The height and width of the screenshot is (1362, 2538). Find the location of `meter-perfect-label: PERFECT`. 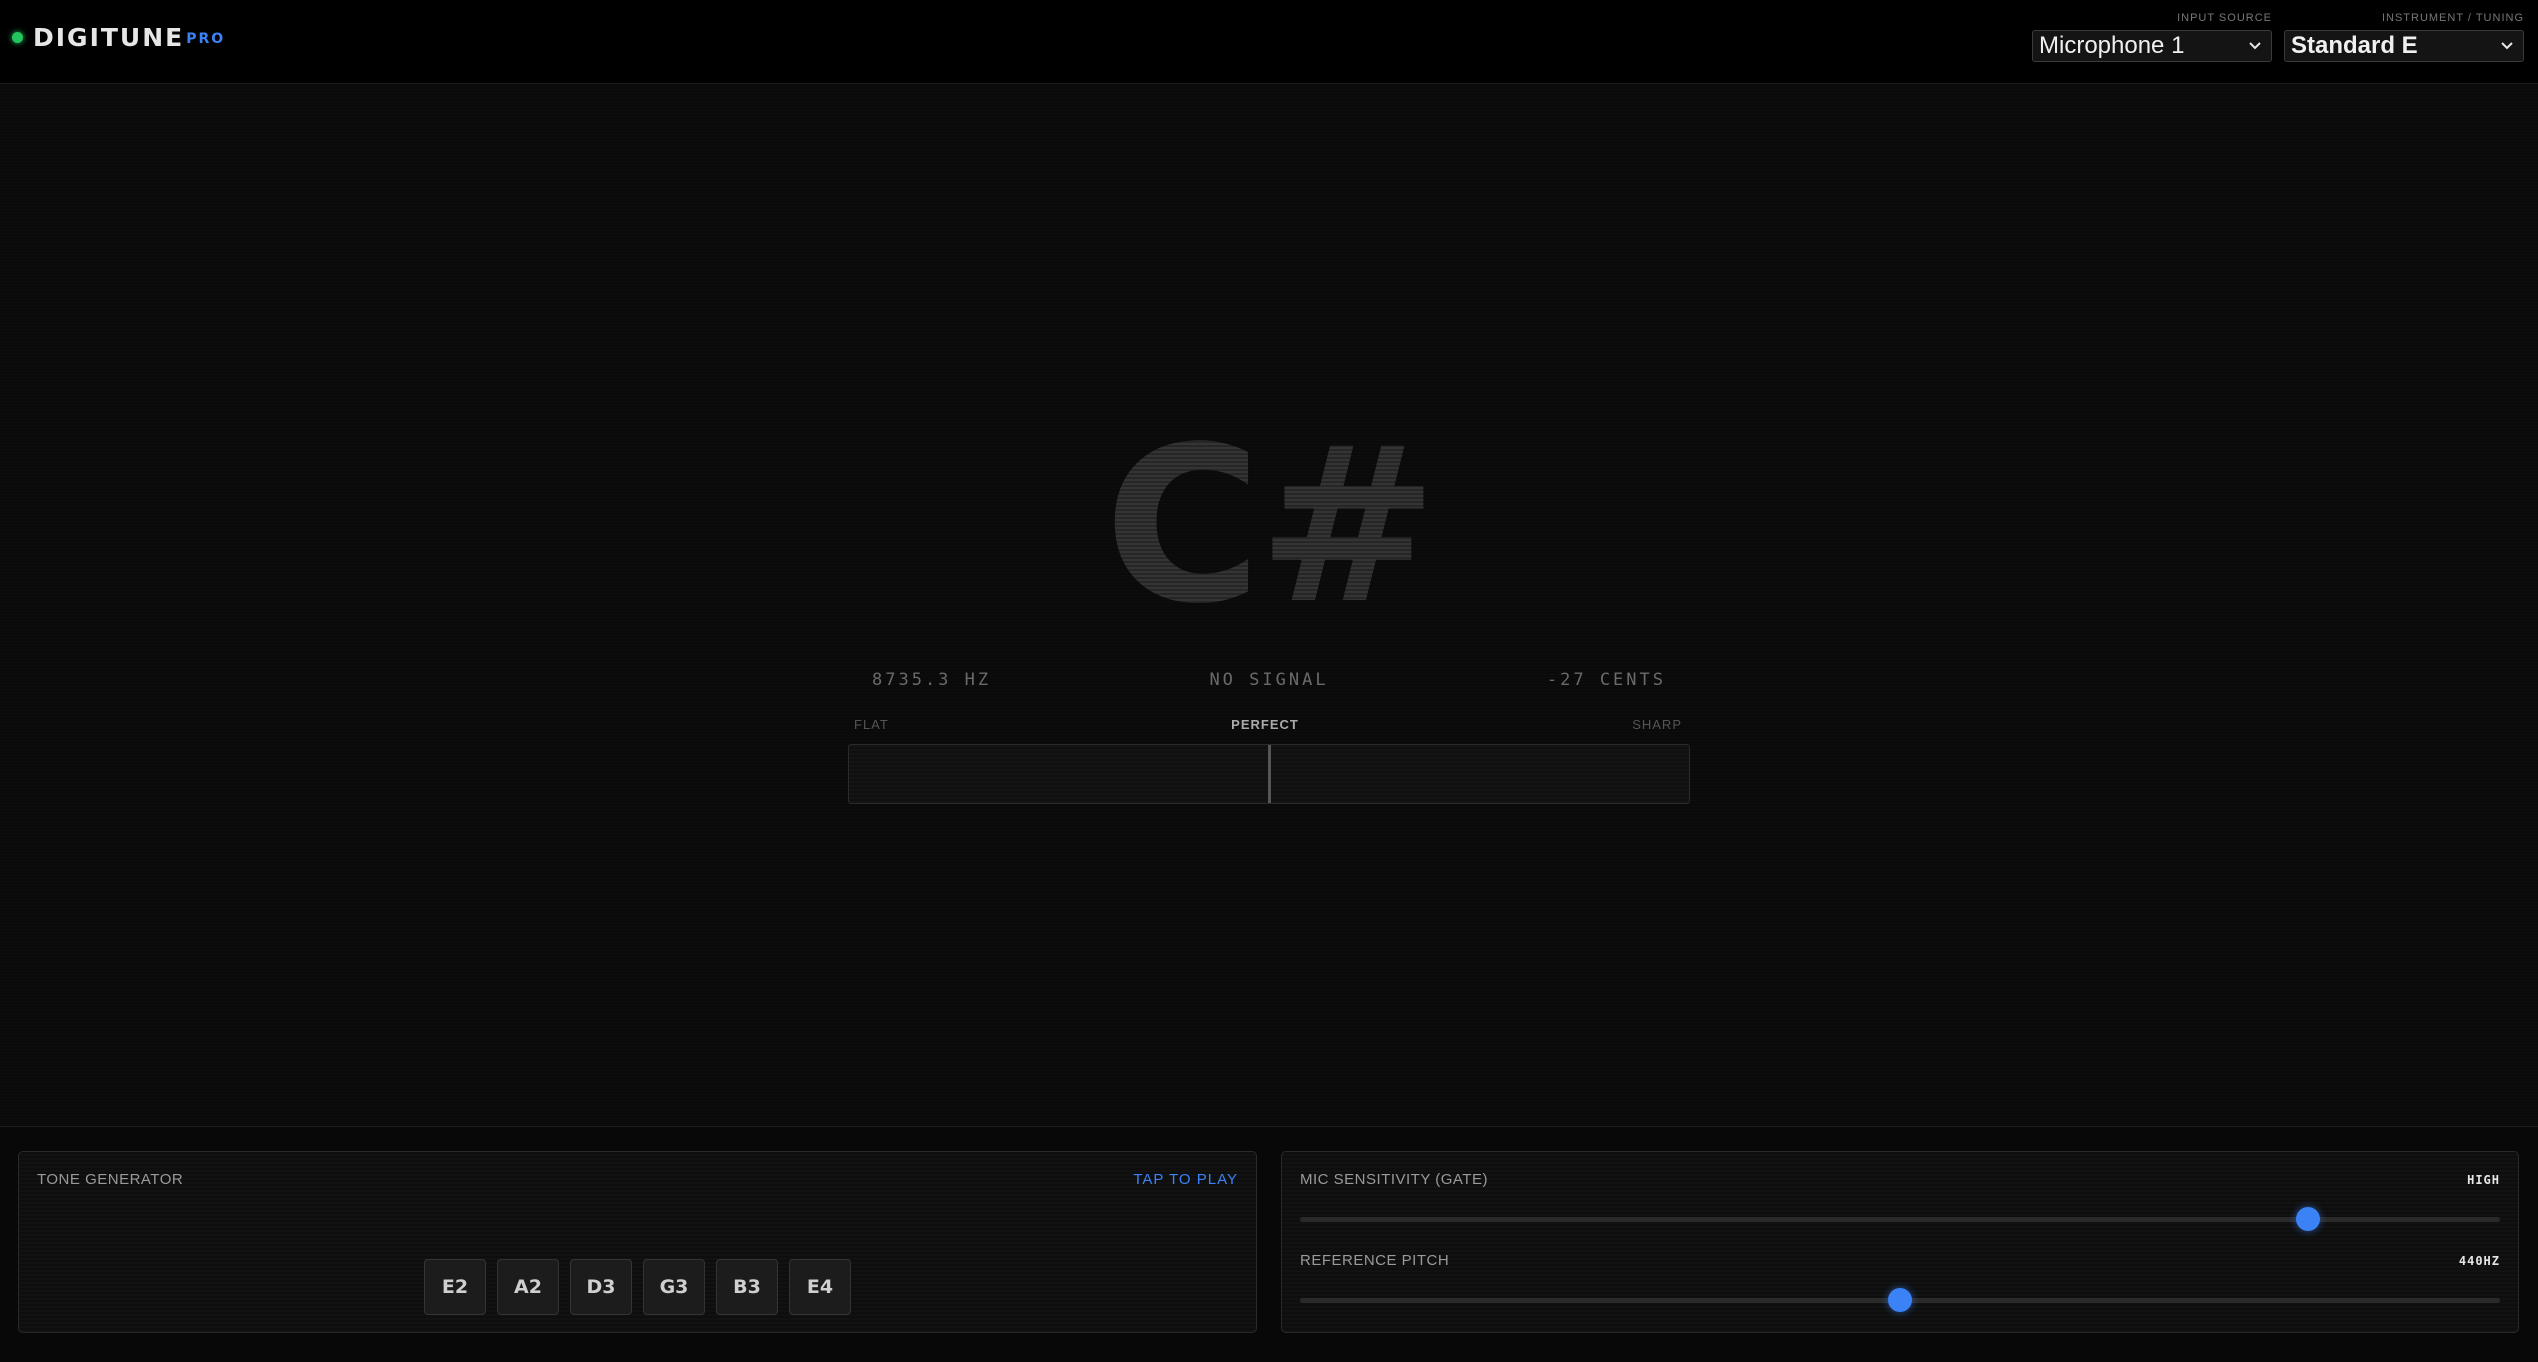

meter-perfect-label: PERFECT is located at coordinates (1265, 724).